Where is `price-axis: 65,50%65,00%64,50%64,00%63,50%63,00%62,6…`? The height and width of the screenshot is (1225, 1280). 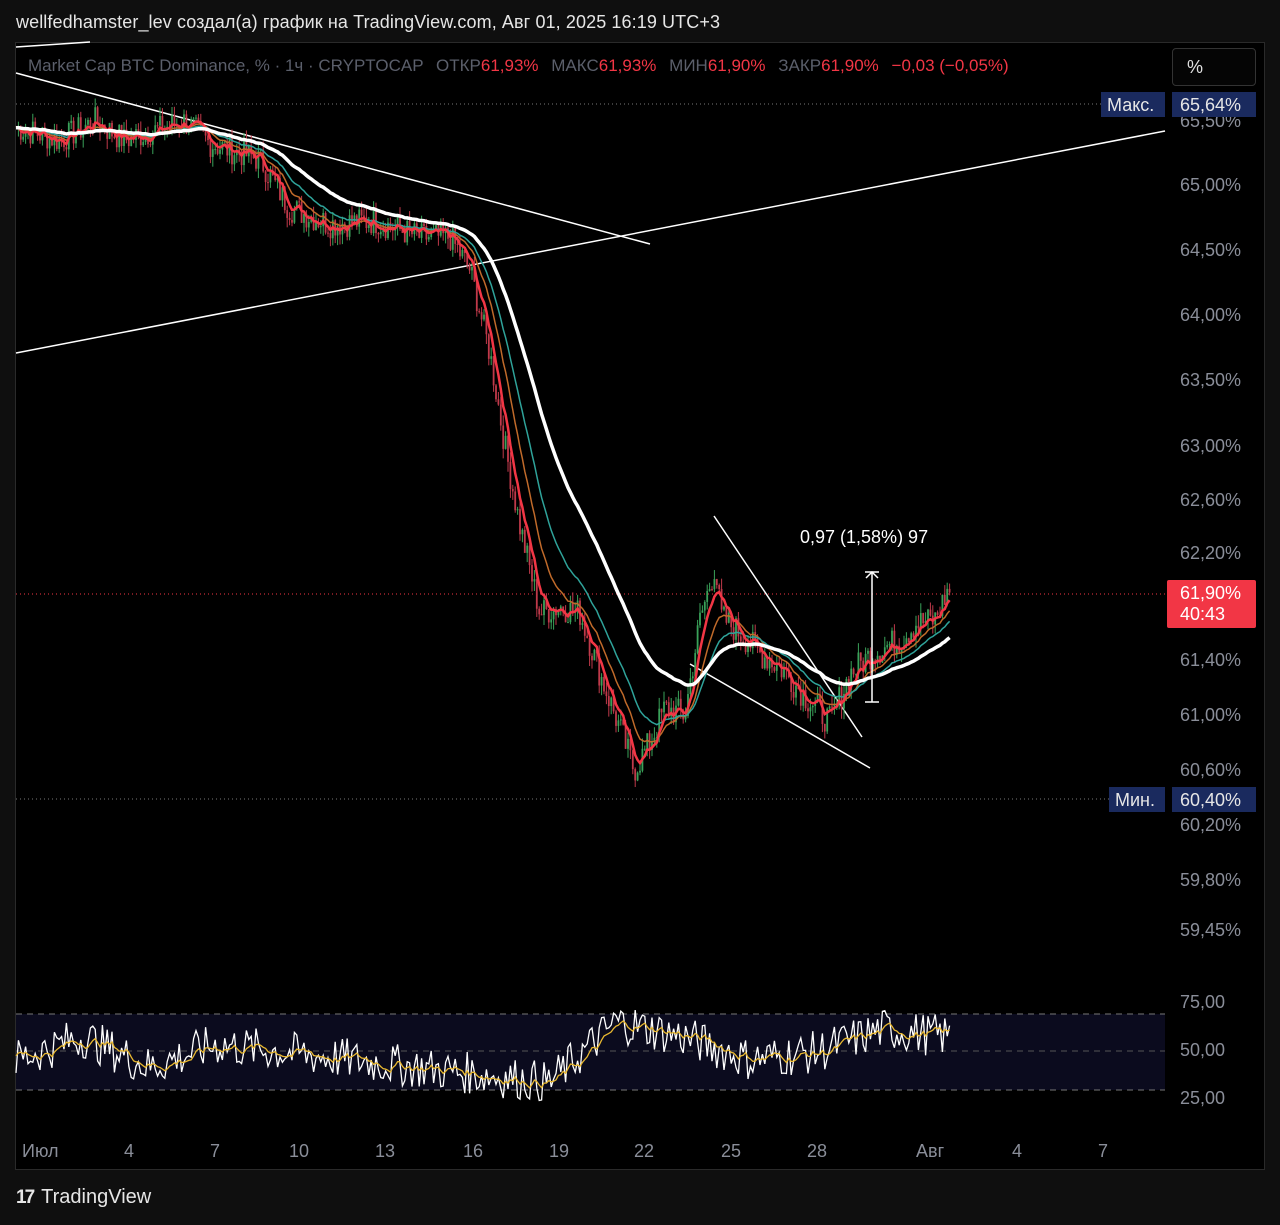 price-axis: 65,50%65,00%64,50%64,00%63,50%63,00%62,6… is located at coordinates (1210, 525).